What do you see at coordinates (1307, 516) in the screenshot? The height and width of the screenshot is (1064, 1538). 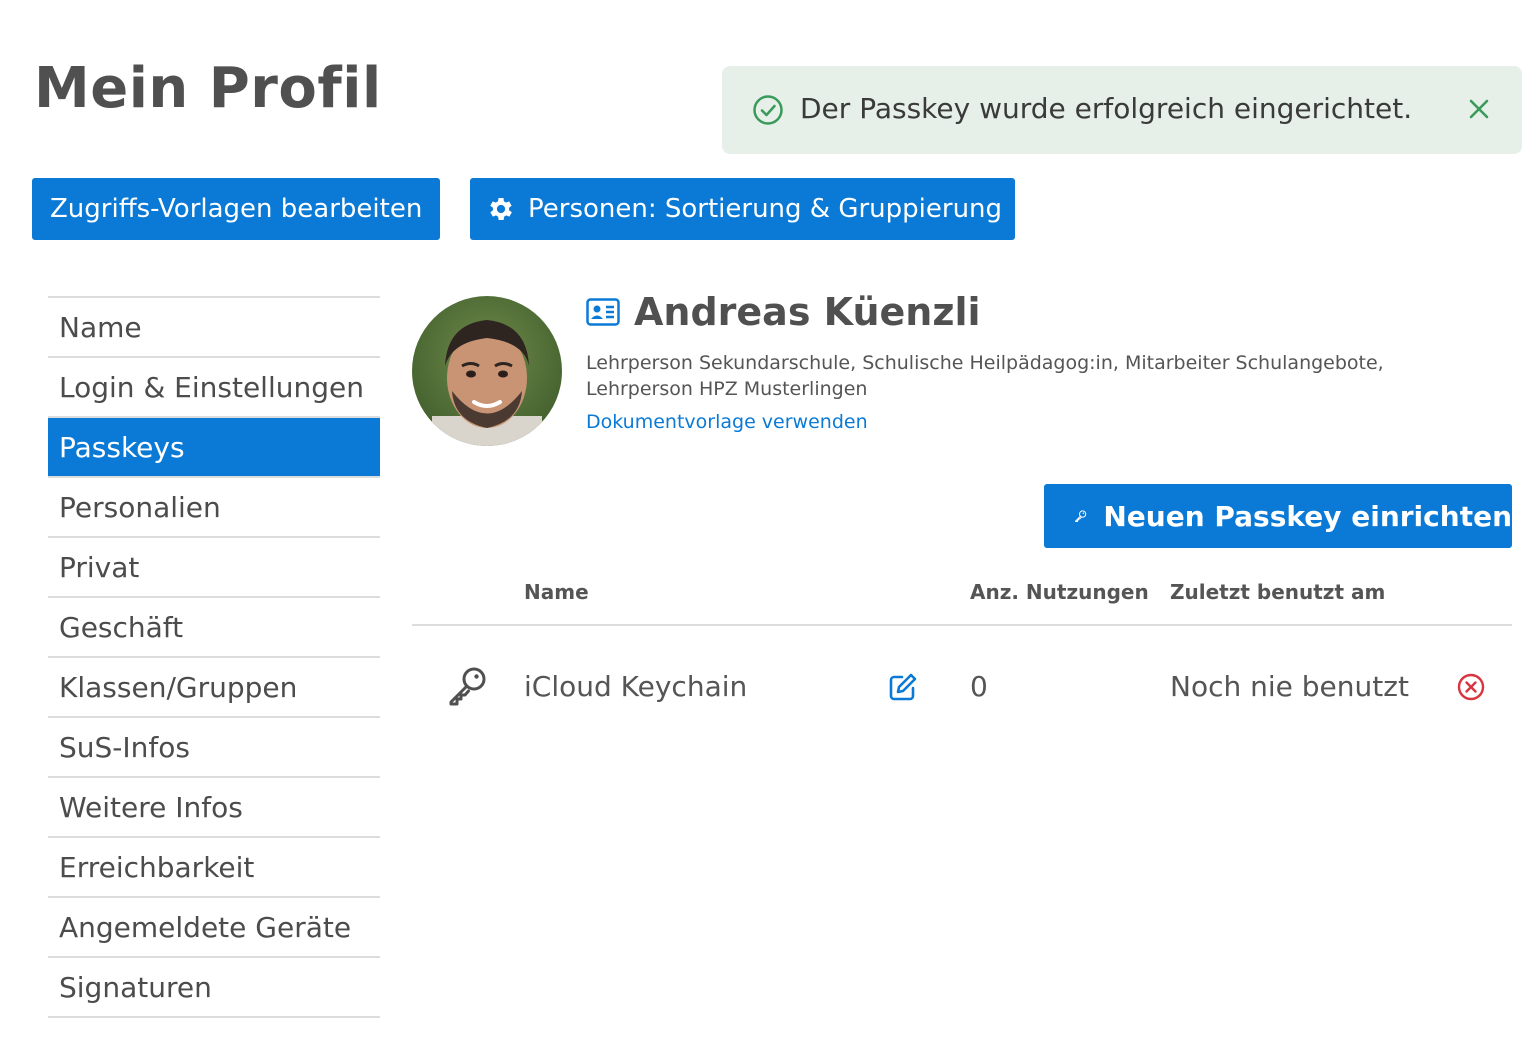 I see `add-passkey-label: Neuen Passkey einrichten` at bounding box center [1307, 516].